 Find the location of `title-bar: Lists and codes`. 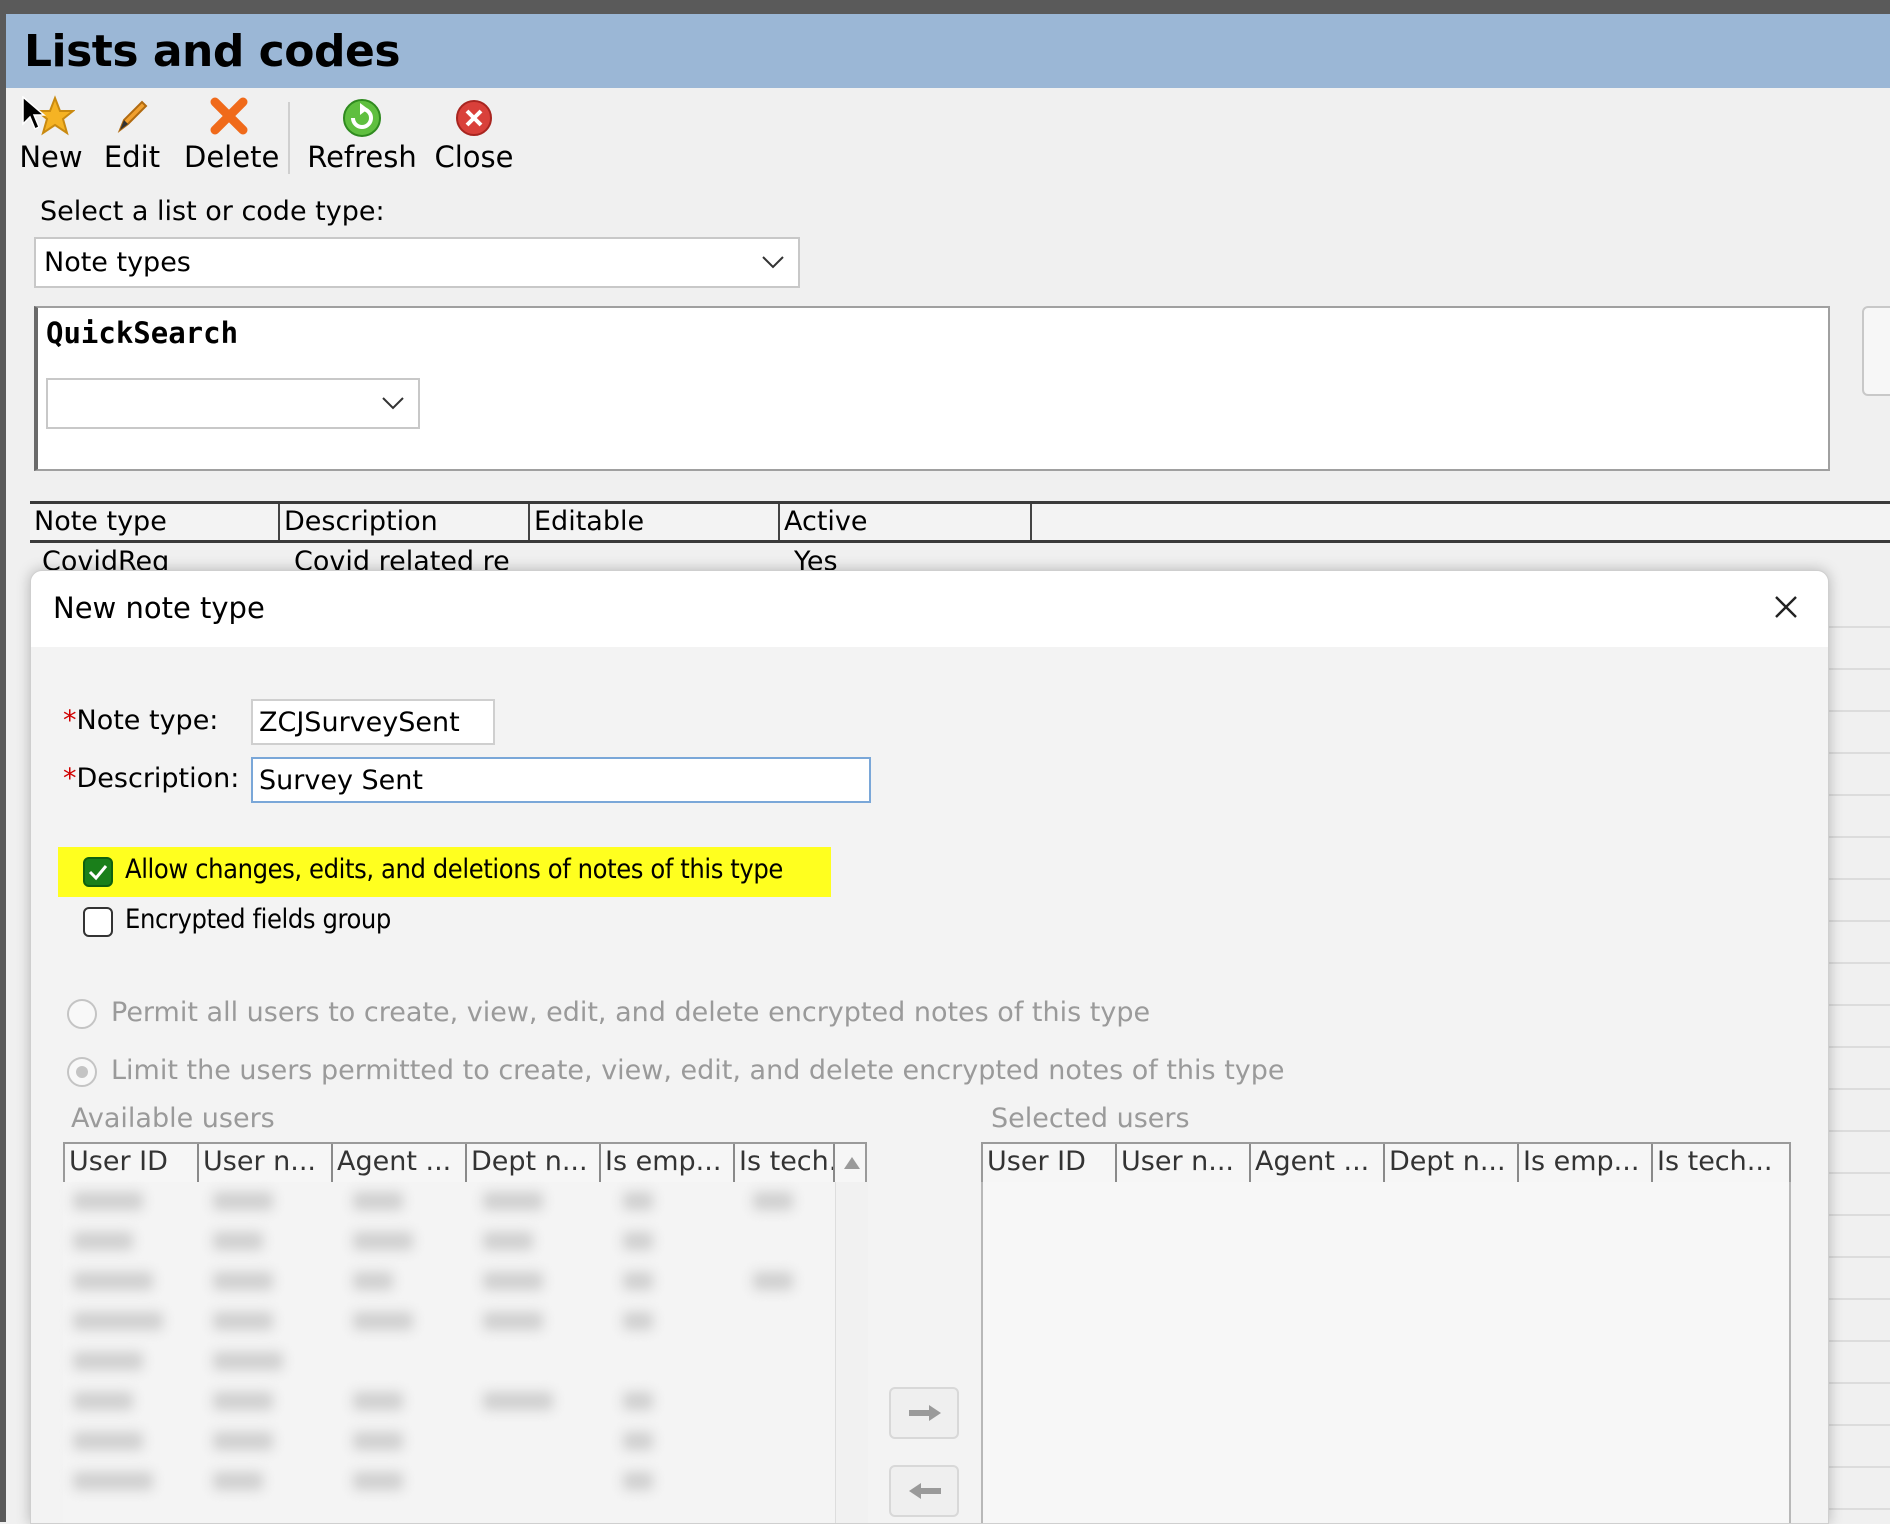

title-bar: Lists and codes is located at coordinates (948, 51).